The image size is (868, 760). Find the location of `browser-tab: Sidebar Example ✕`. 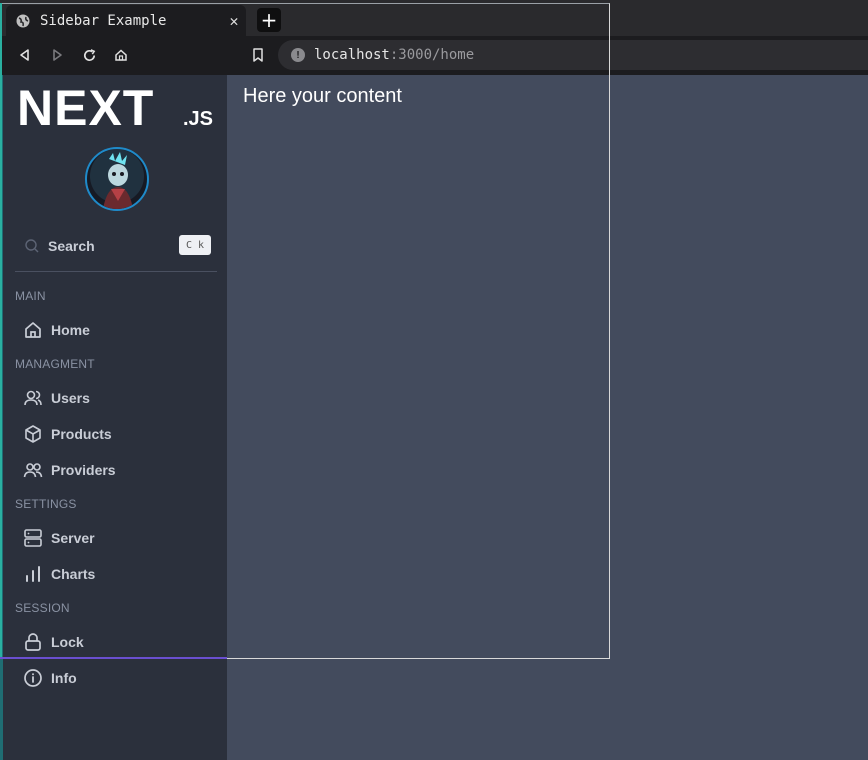

browser-tab: Sidebar Example ✕ is located at coordinates (126, 20).